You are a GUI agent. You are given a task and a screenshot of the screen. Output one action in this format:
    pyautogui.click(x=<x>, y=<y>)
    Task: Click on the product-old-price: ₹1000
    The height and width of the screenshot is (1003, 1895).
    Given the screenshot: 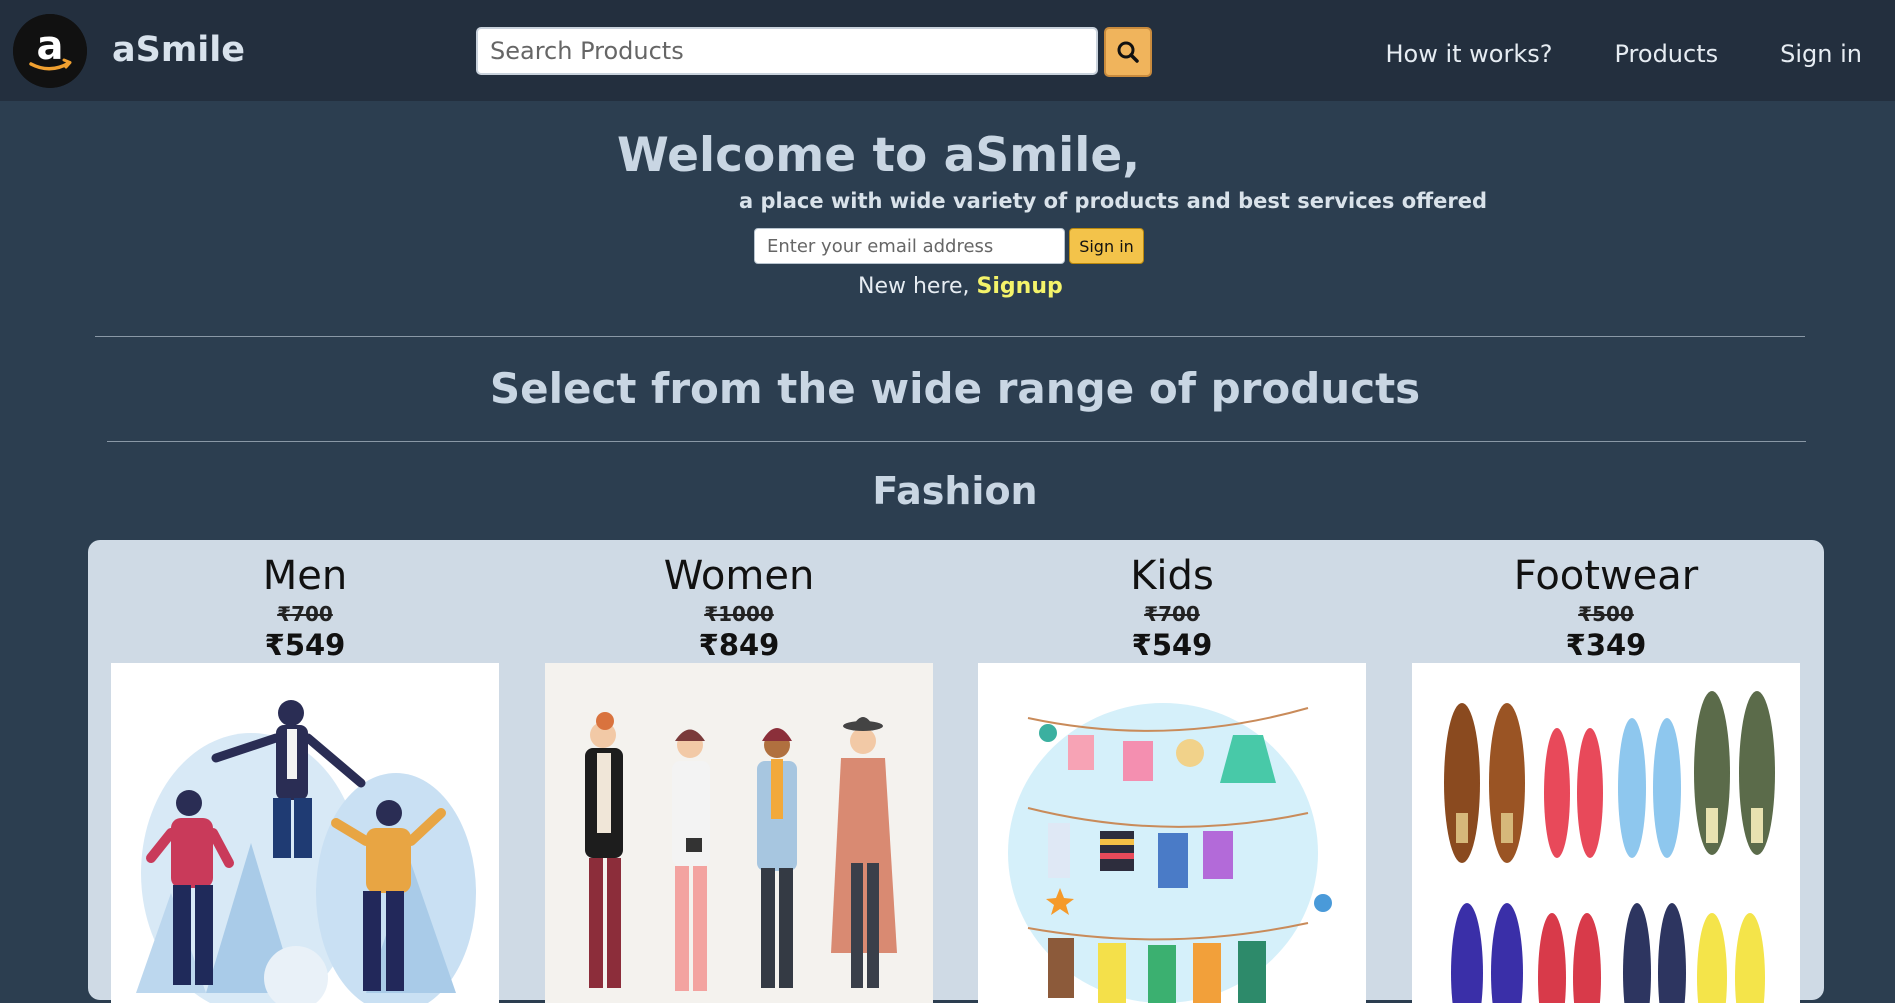 What is the action you would take?
    pyautogui.click(x=739, y=614)
    